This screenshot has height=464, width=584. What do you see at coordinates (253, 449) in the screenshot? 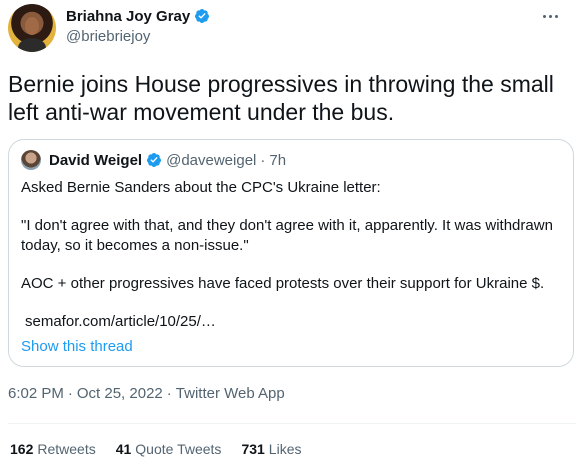
I see `likes-count: 731` at bounding box center [253, 449].